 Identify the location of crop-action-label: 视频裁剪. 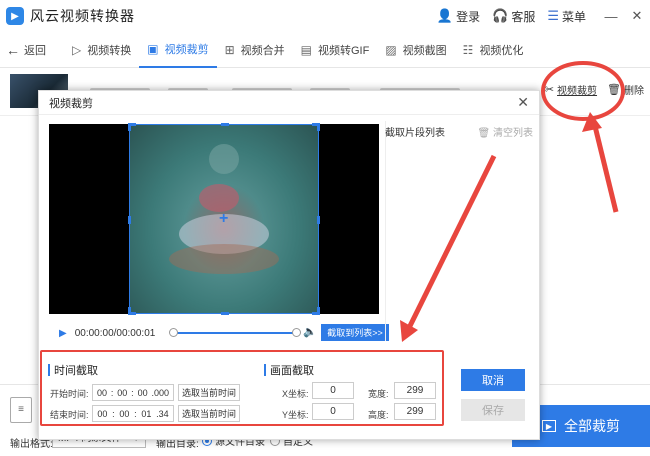
(577, 91).